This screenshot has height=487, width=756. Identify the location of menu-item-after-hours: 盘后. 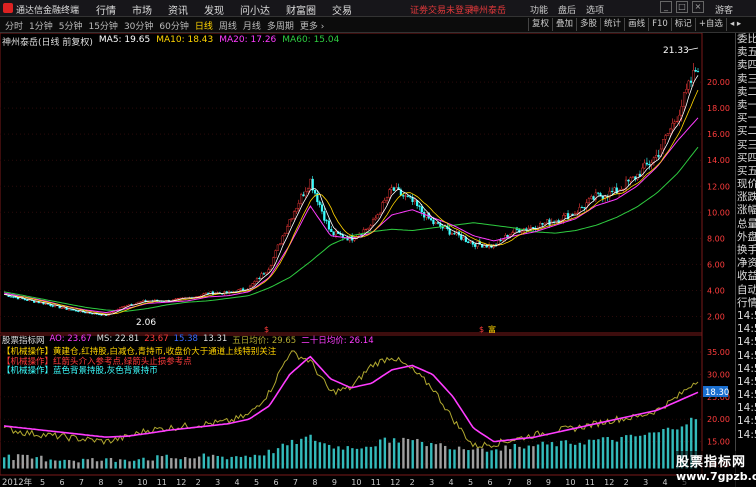
(567, 9).